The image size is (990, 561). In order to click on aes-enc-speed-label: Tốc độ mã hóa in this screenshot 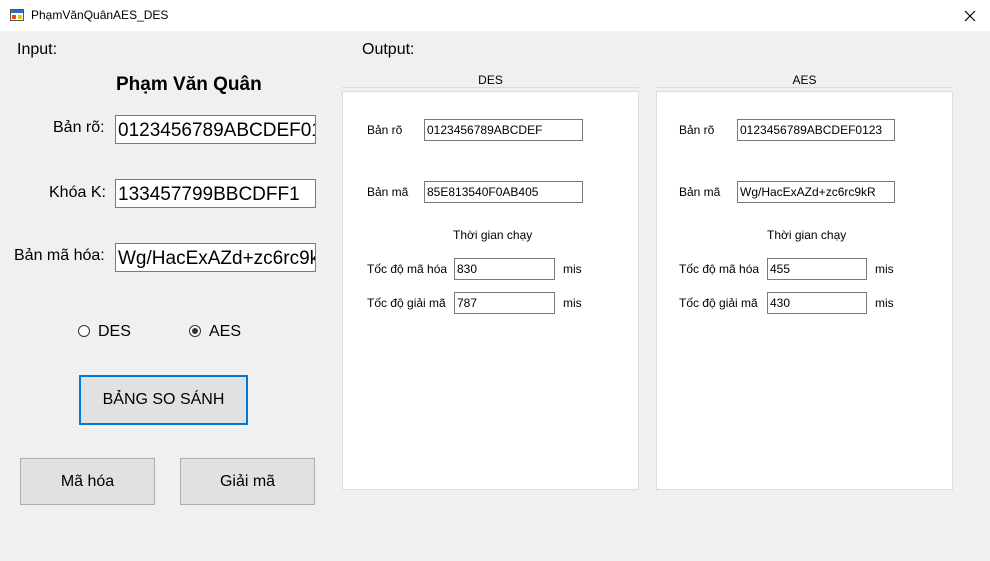, I will do `click(719, 269)`.